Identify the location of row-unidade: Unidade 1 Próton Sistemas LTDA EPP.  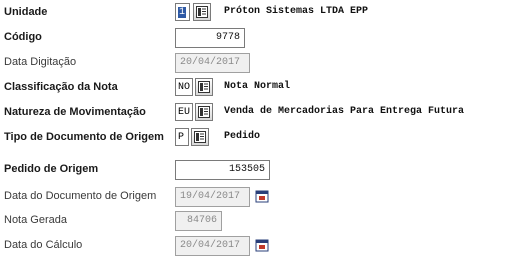
(254, 13).